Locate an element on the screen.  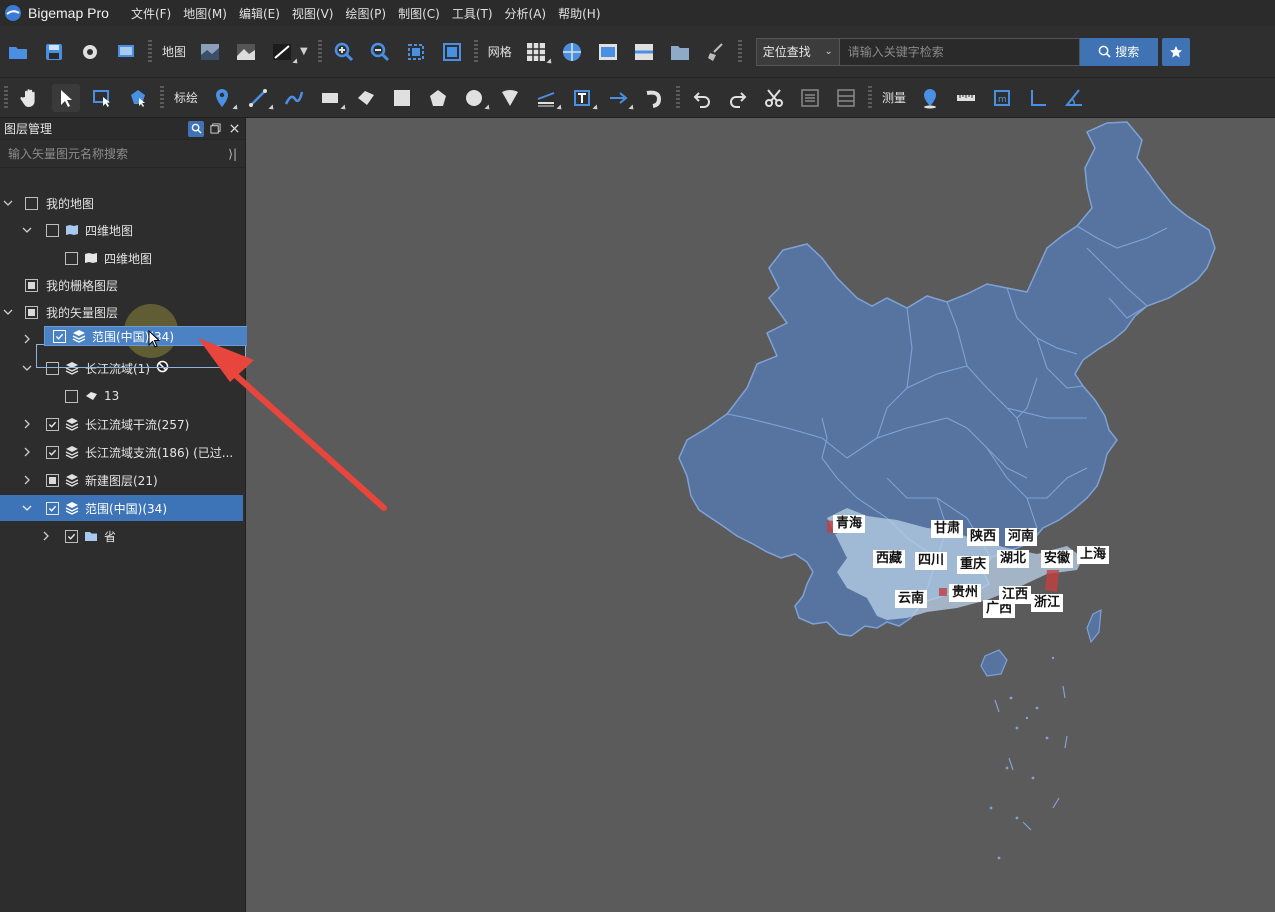
chevron-down-icon: ▼ is located at coordinates (304, 51).